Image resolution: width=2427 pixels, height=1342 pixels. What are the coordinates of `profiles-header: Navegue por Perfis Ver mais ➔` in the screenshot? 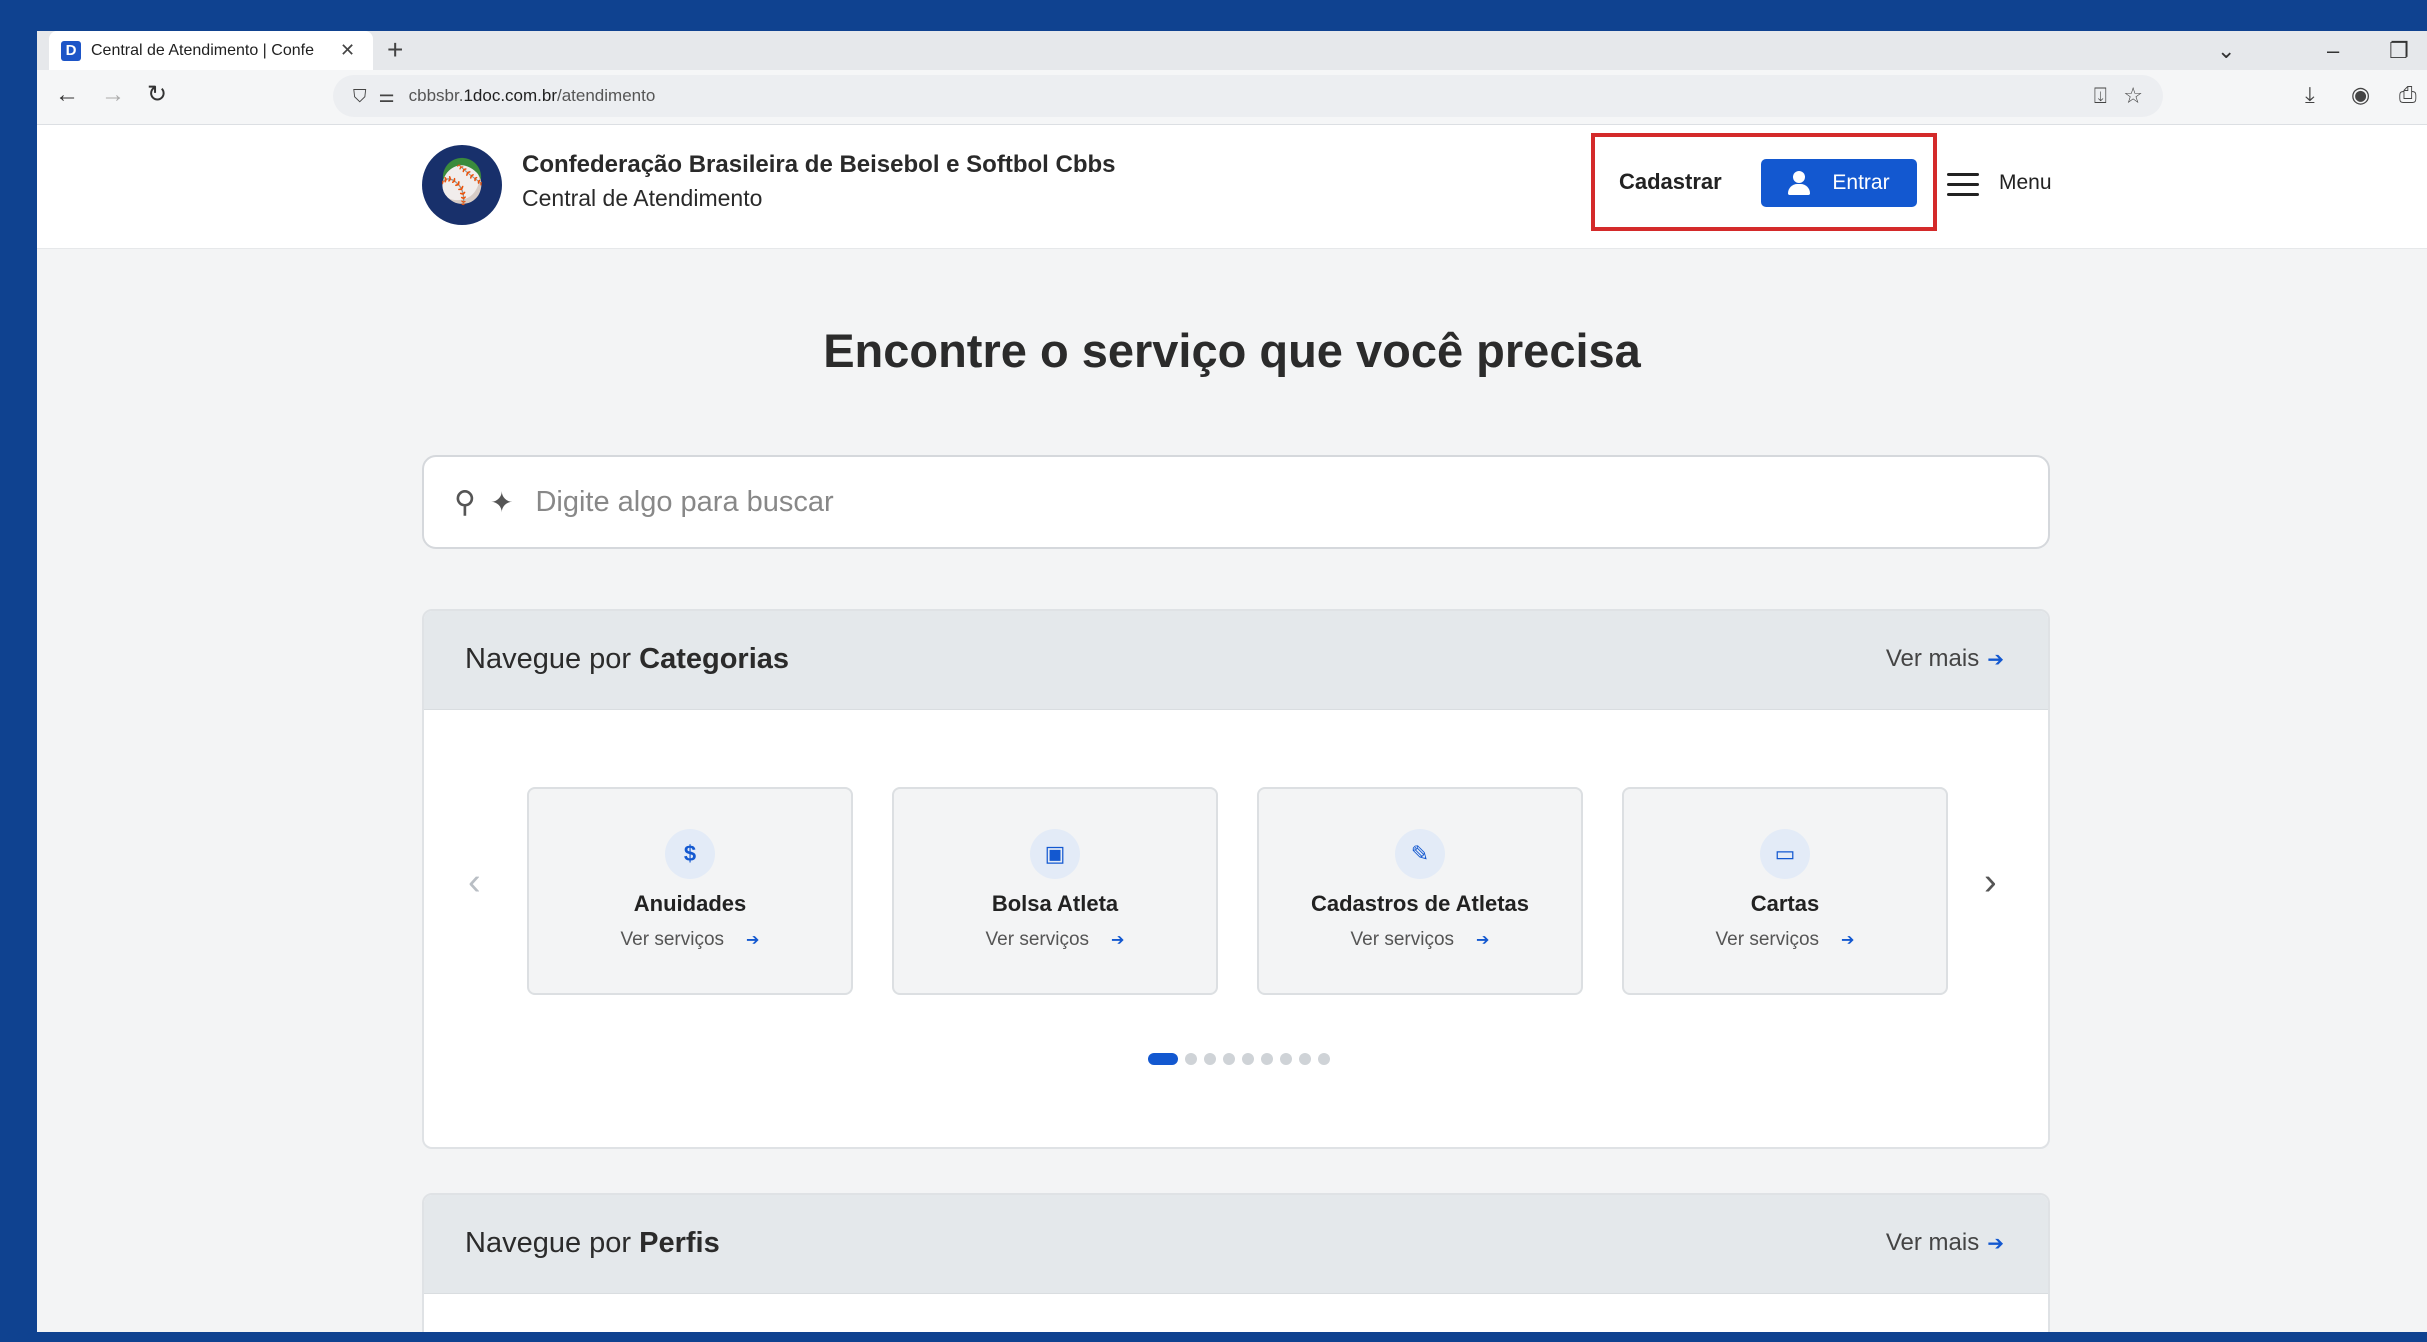 It's located at (1236, 1244).